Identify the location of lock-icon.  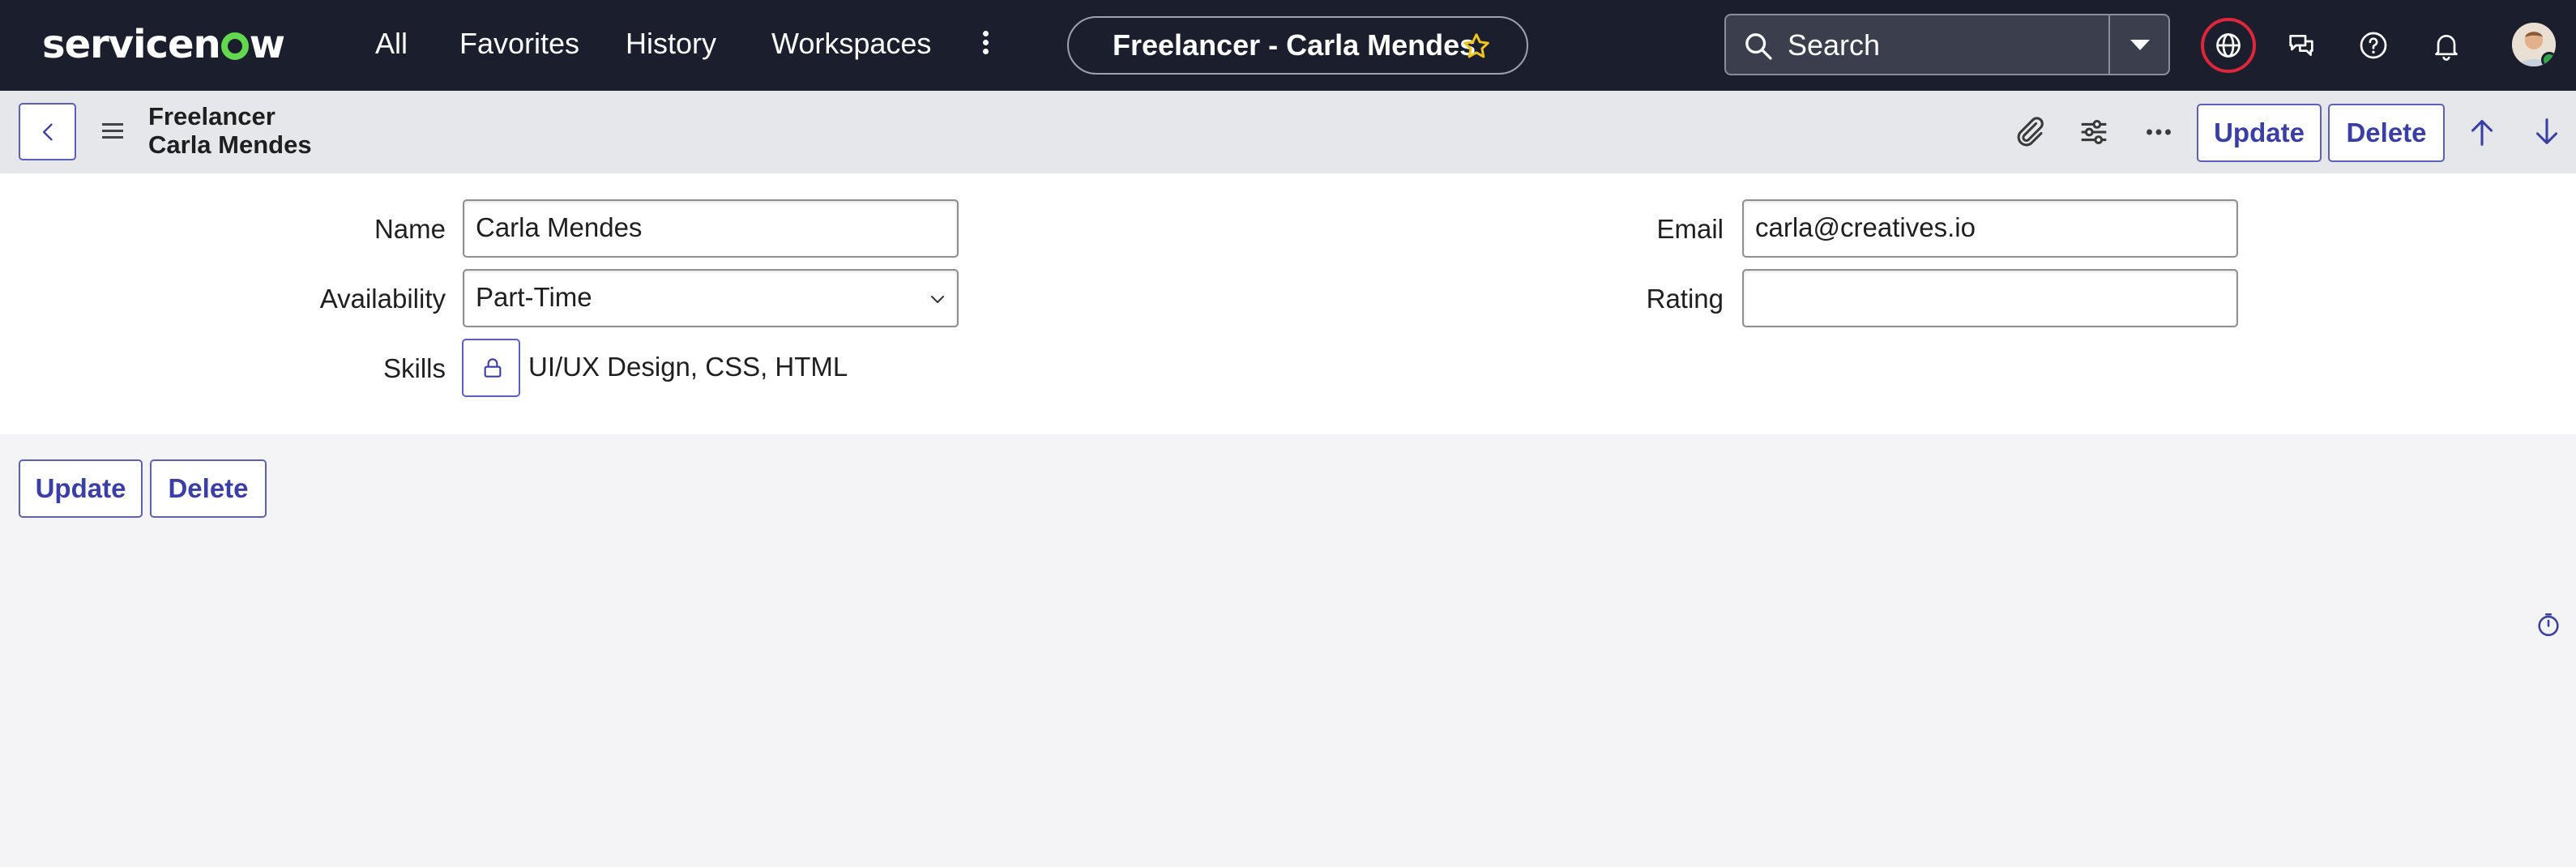
(493, 368).